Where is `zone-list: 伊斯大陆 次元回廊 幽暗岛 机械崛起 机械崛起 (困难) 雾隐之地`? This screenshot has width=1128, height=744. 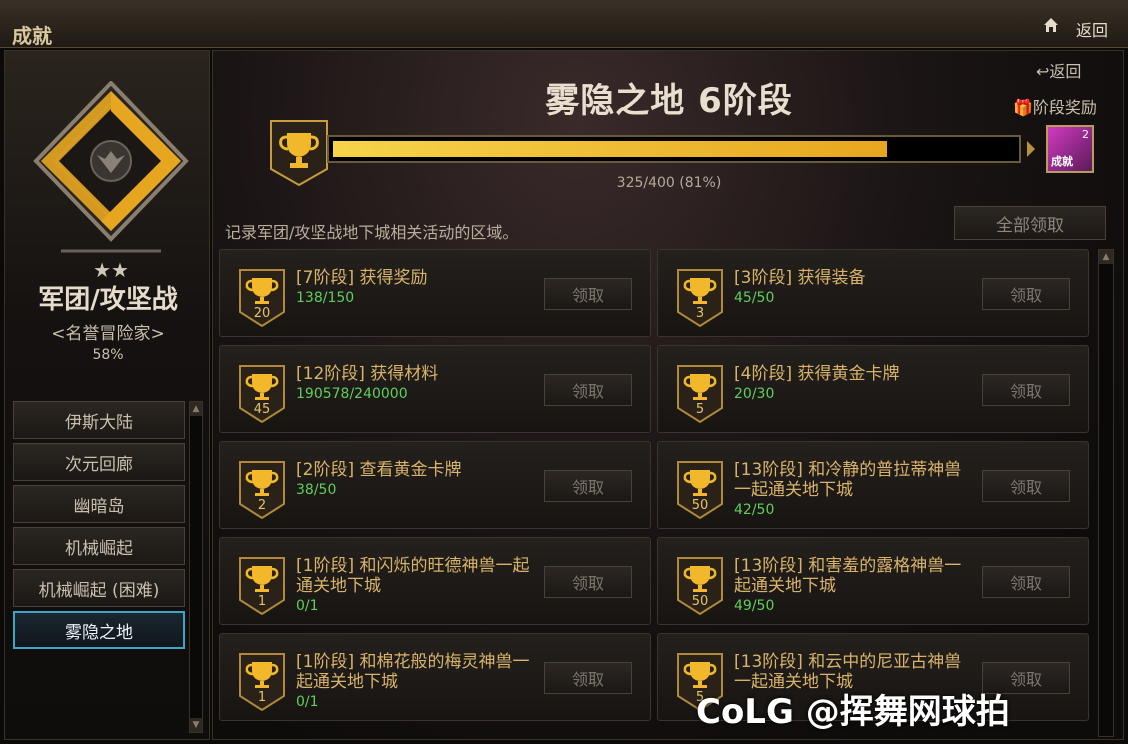 zone-list: 伊斯大陆 次元回廊 幽暗岛 机械崛起 机械崛起 (困难) 雾隐之地 is located at coordinates (99, 527).